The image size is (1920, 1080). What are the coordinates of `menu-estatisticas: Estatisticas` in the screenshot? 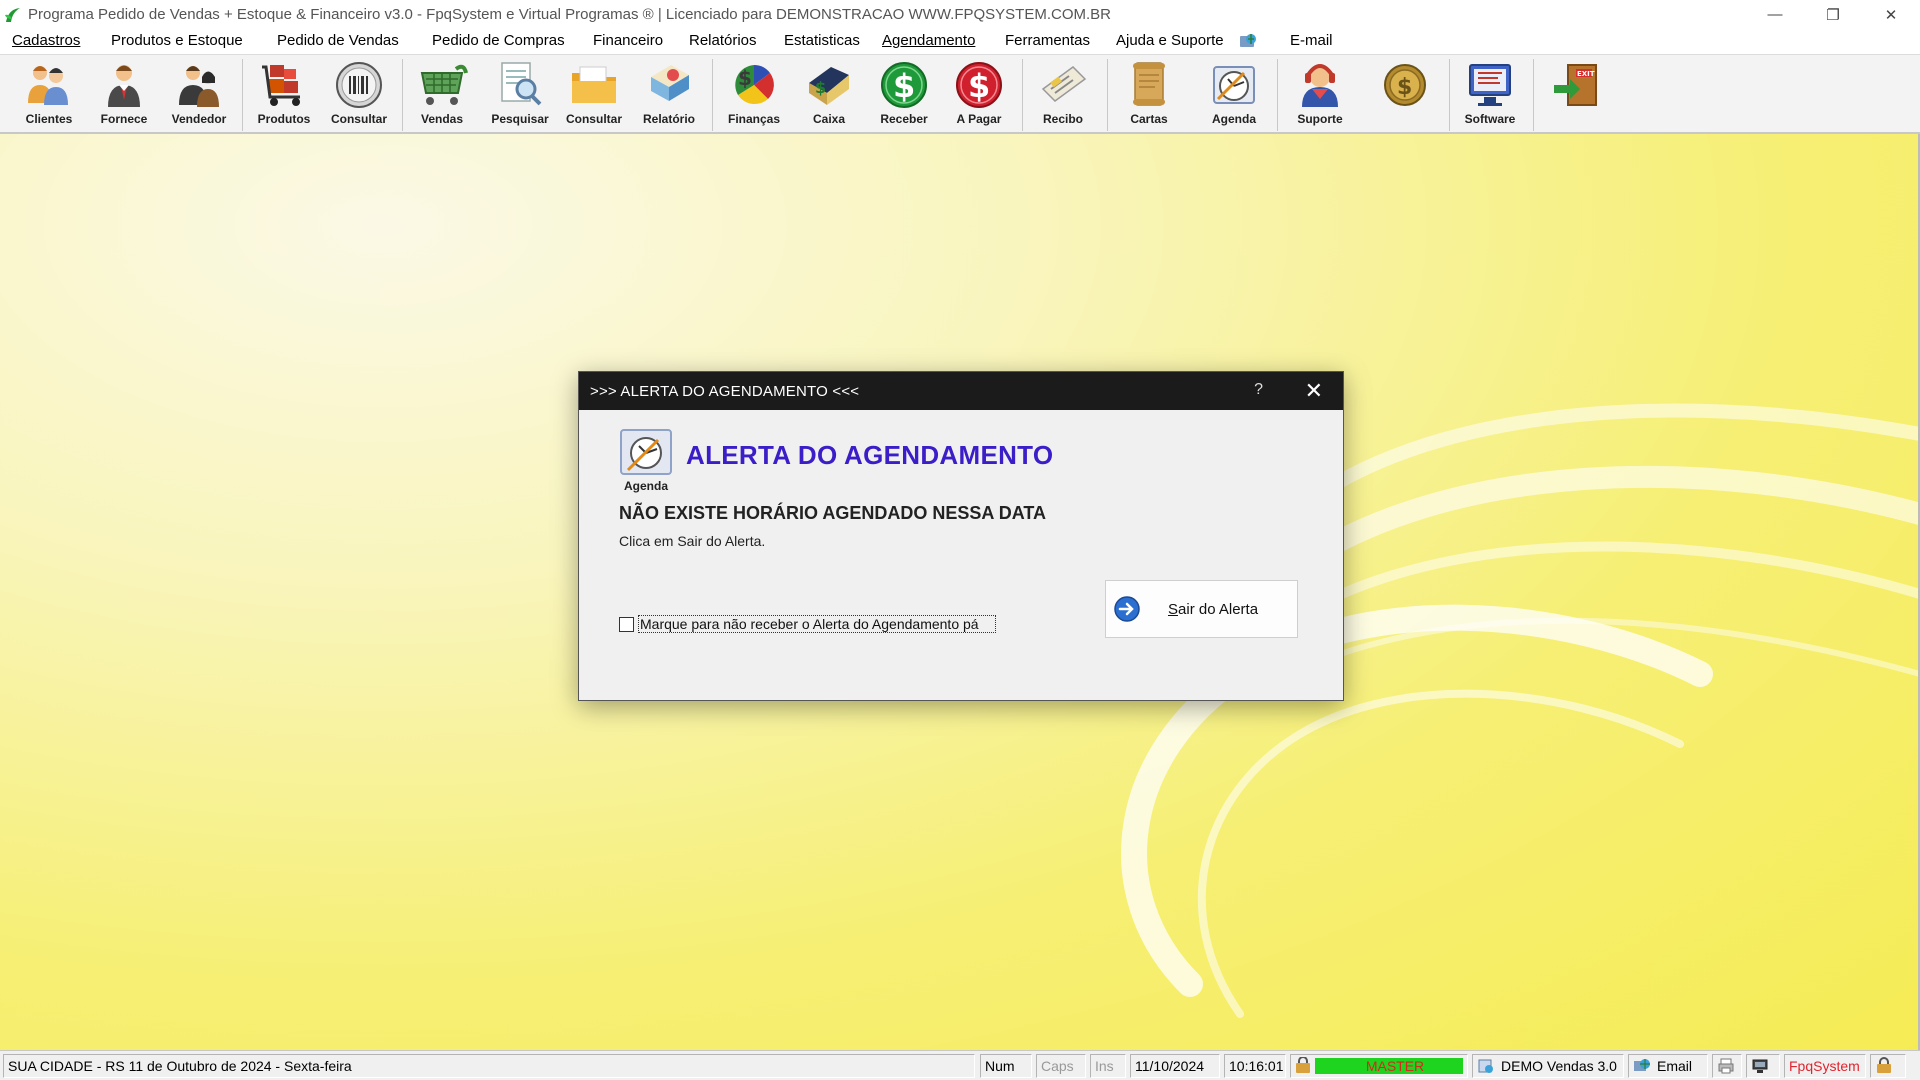 It's located at (822, 40).